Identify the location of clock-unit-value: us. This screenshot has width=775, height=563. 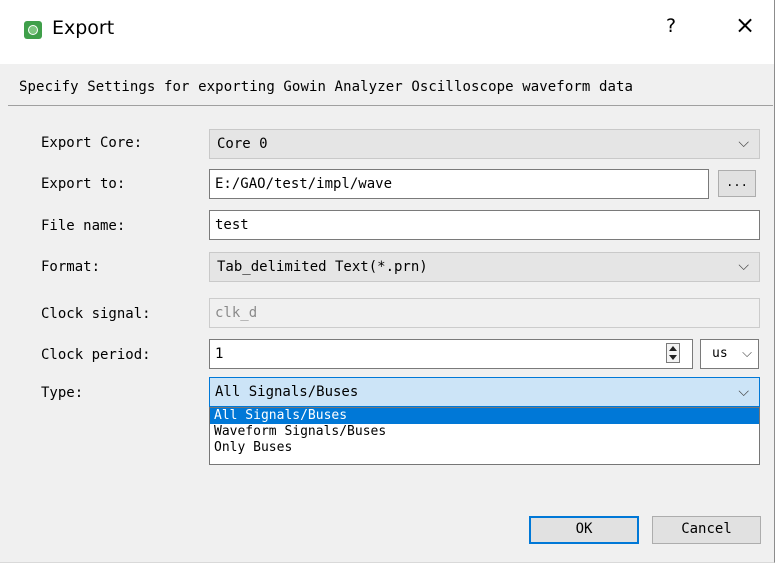
(720, 353).